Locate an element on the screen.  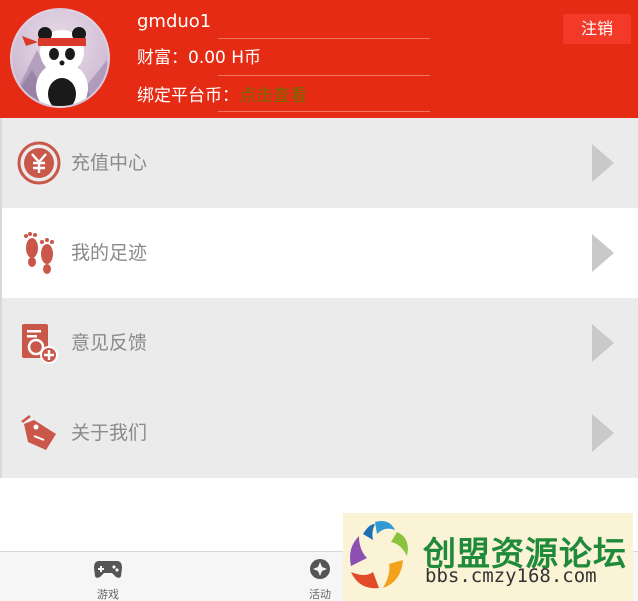
menu-item-label: 充值中心 is located at coordinates (109, 163).